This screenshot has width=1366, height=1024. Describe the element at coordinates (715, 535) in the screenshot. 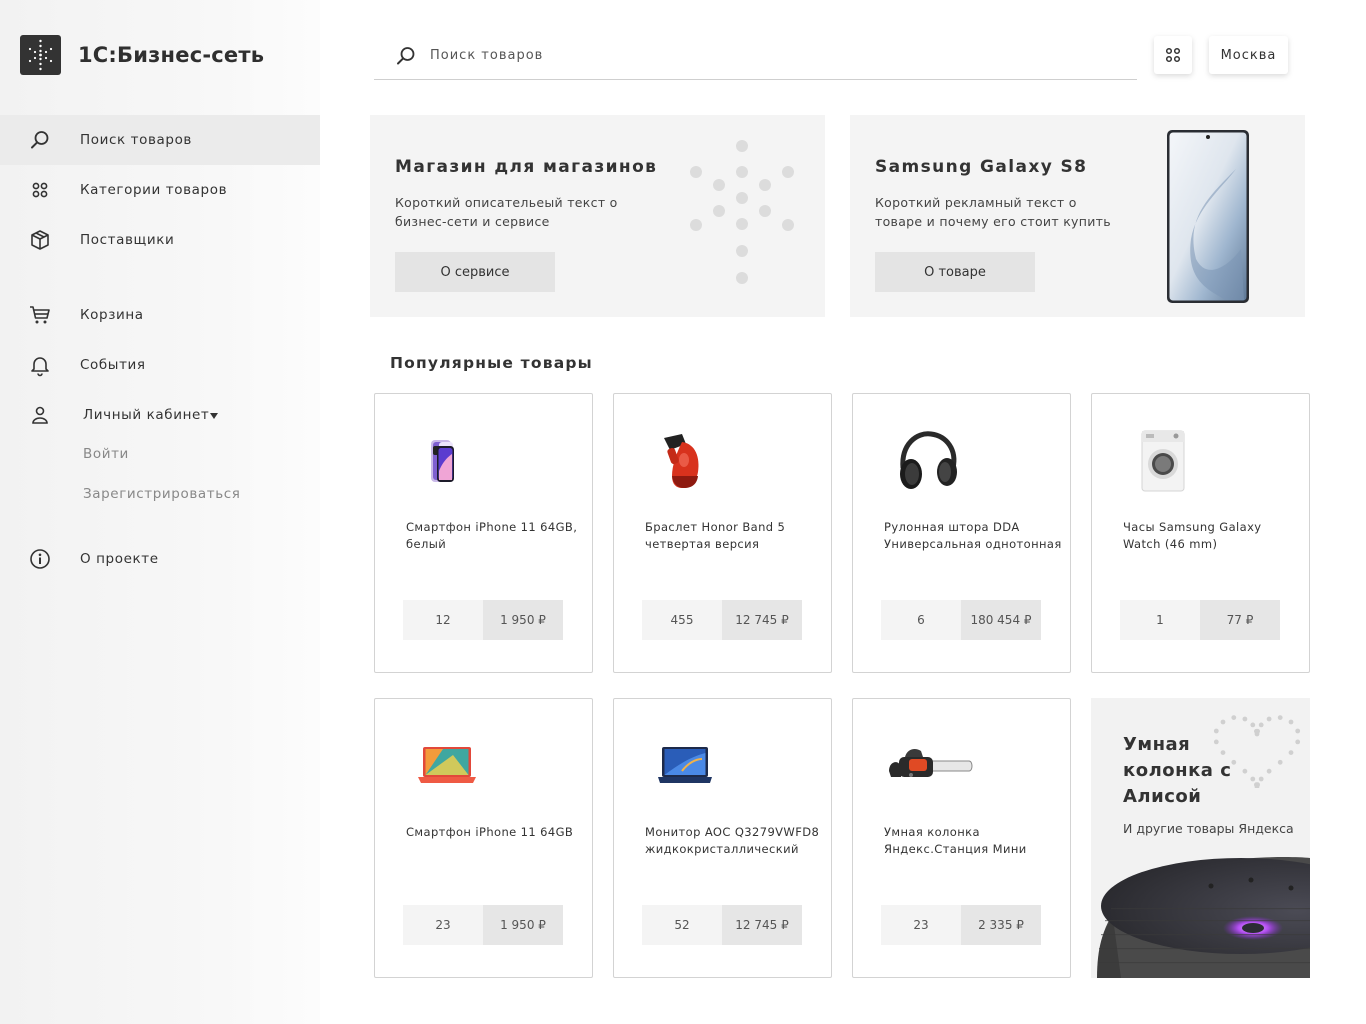

I see `product-title: Браслет Honor Band 5 четвертая версия` at that location.